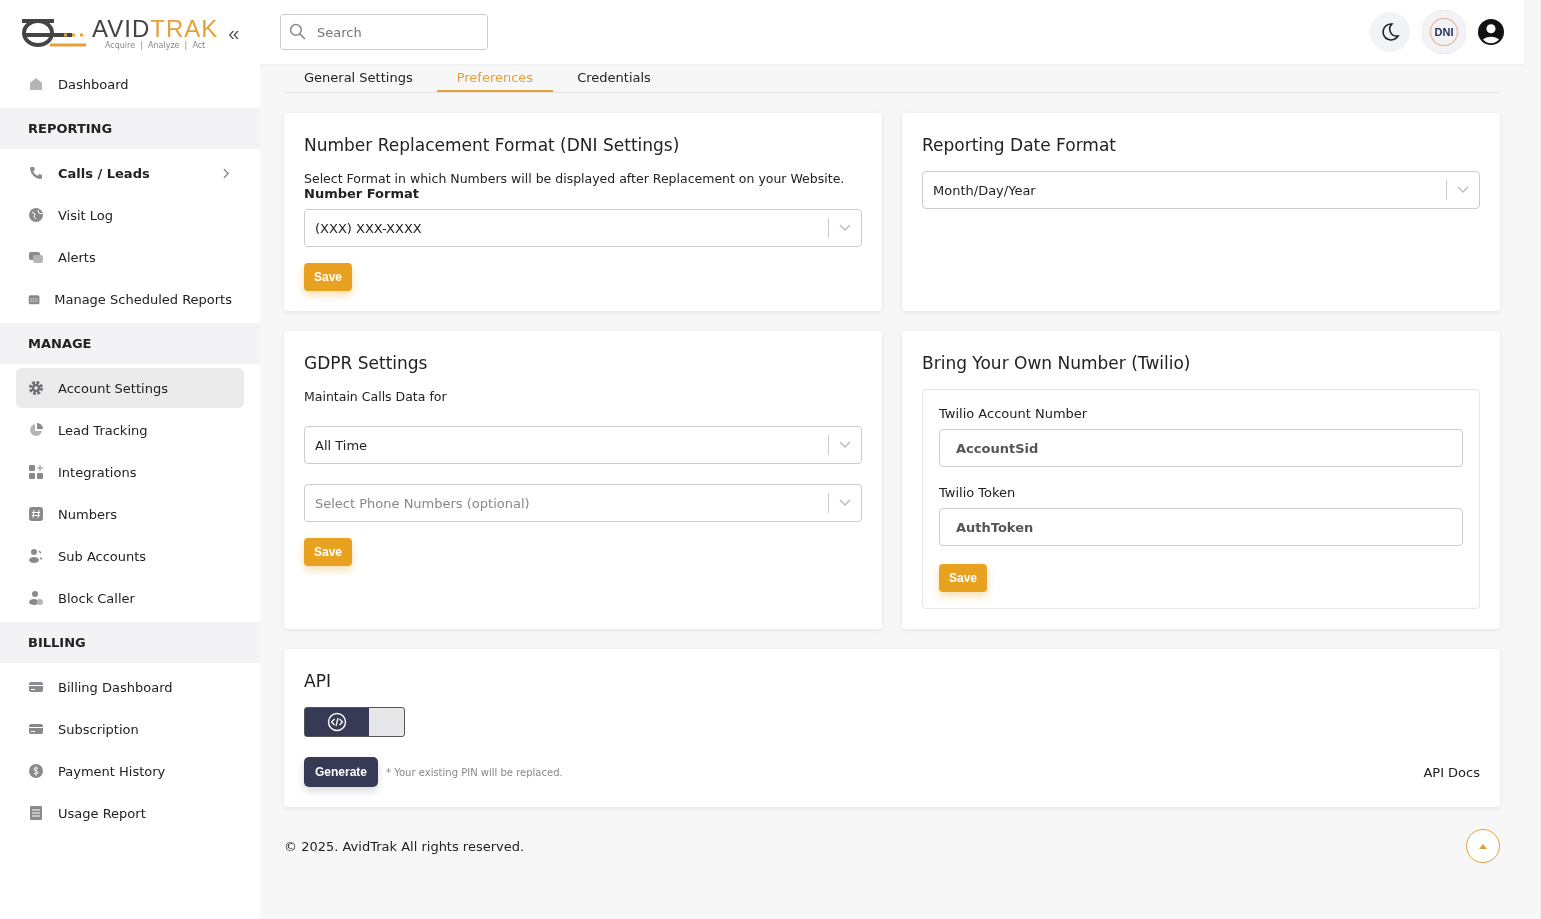 This screenshot has width=1541, height=919. I want to click on field-label: Twilio Token, so click(977, 492).